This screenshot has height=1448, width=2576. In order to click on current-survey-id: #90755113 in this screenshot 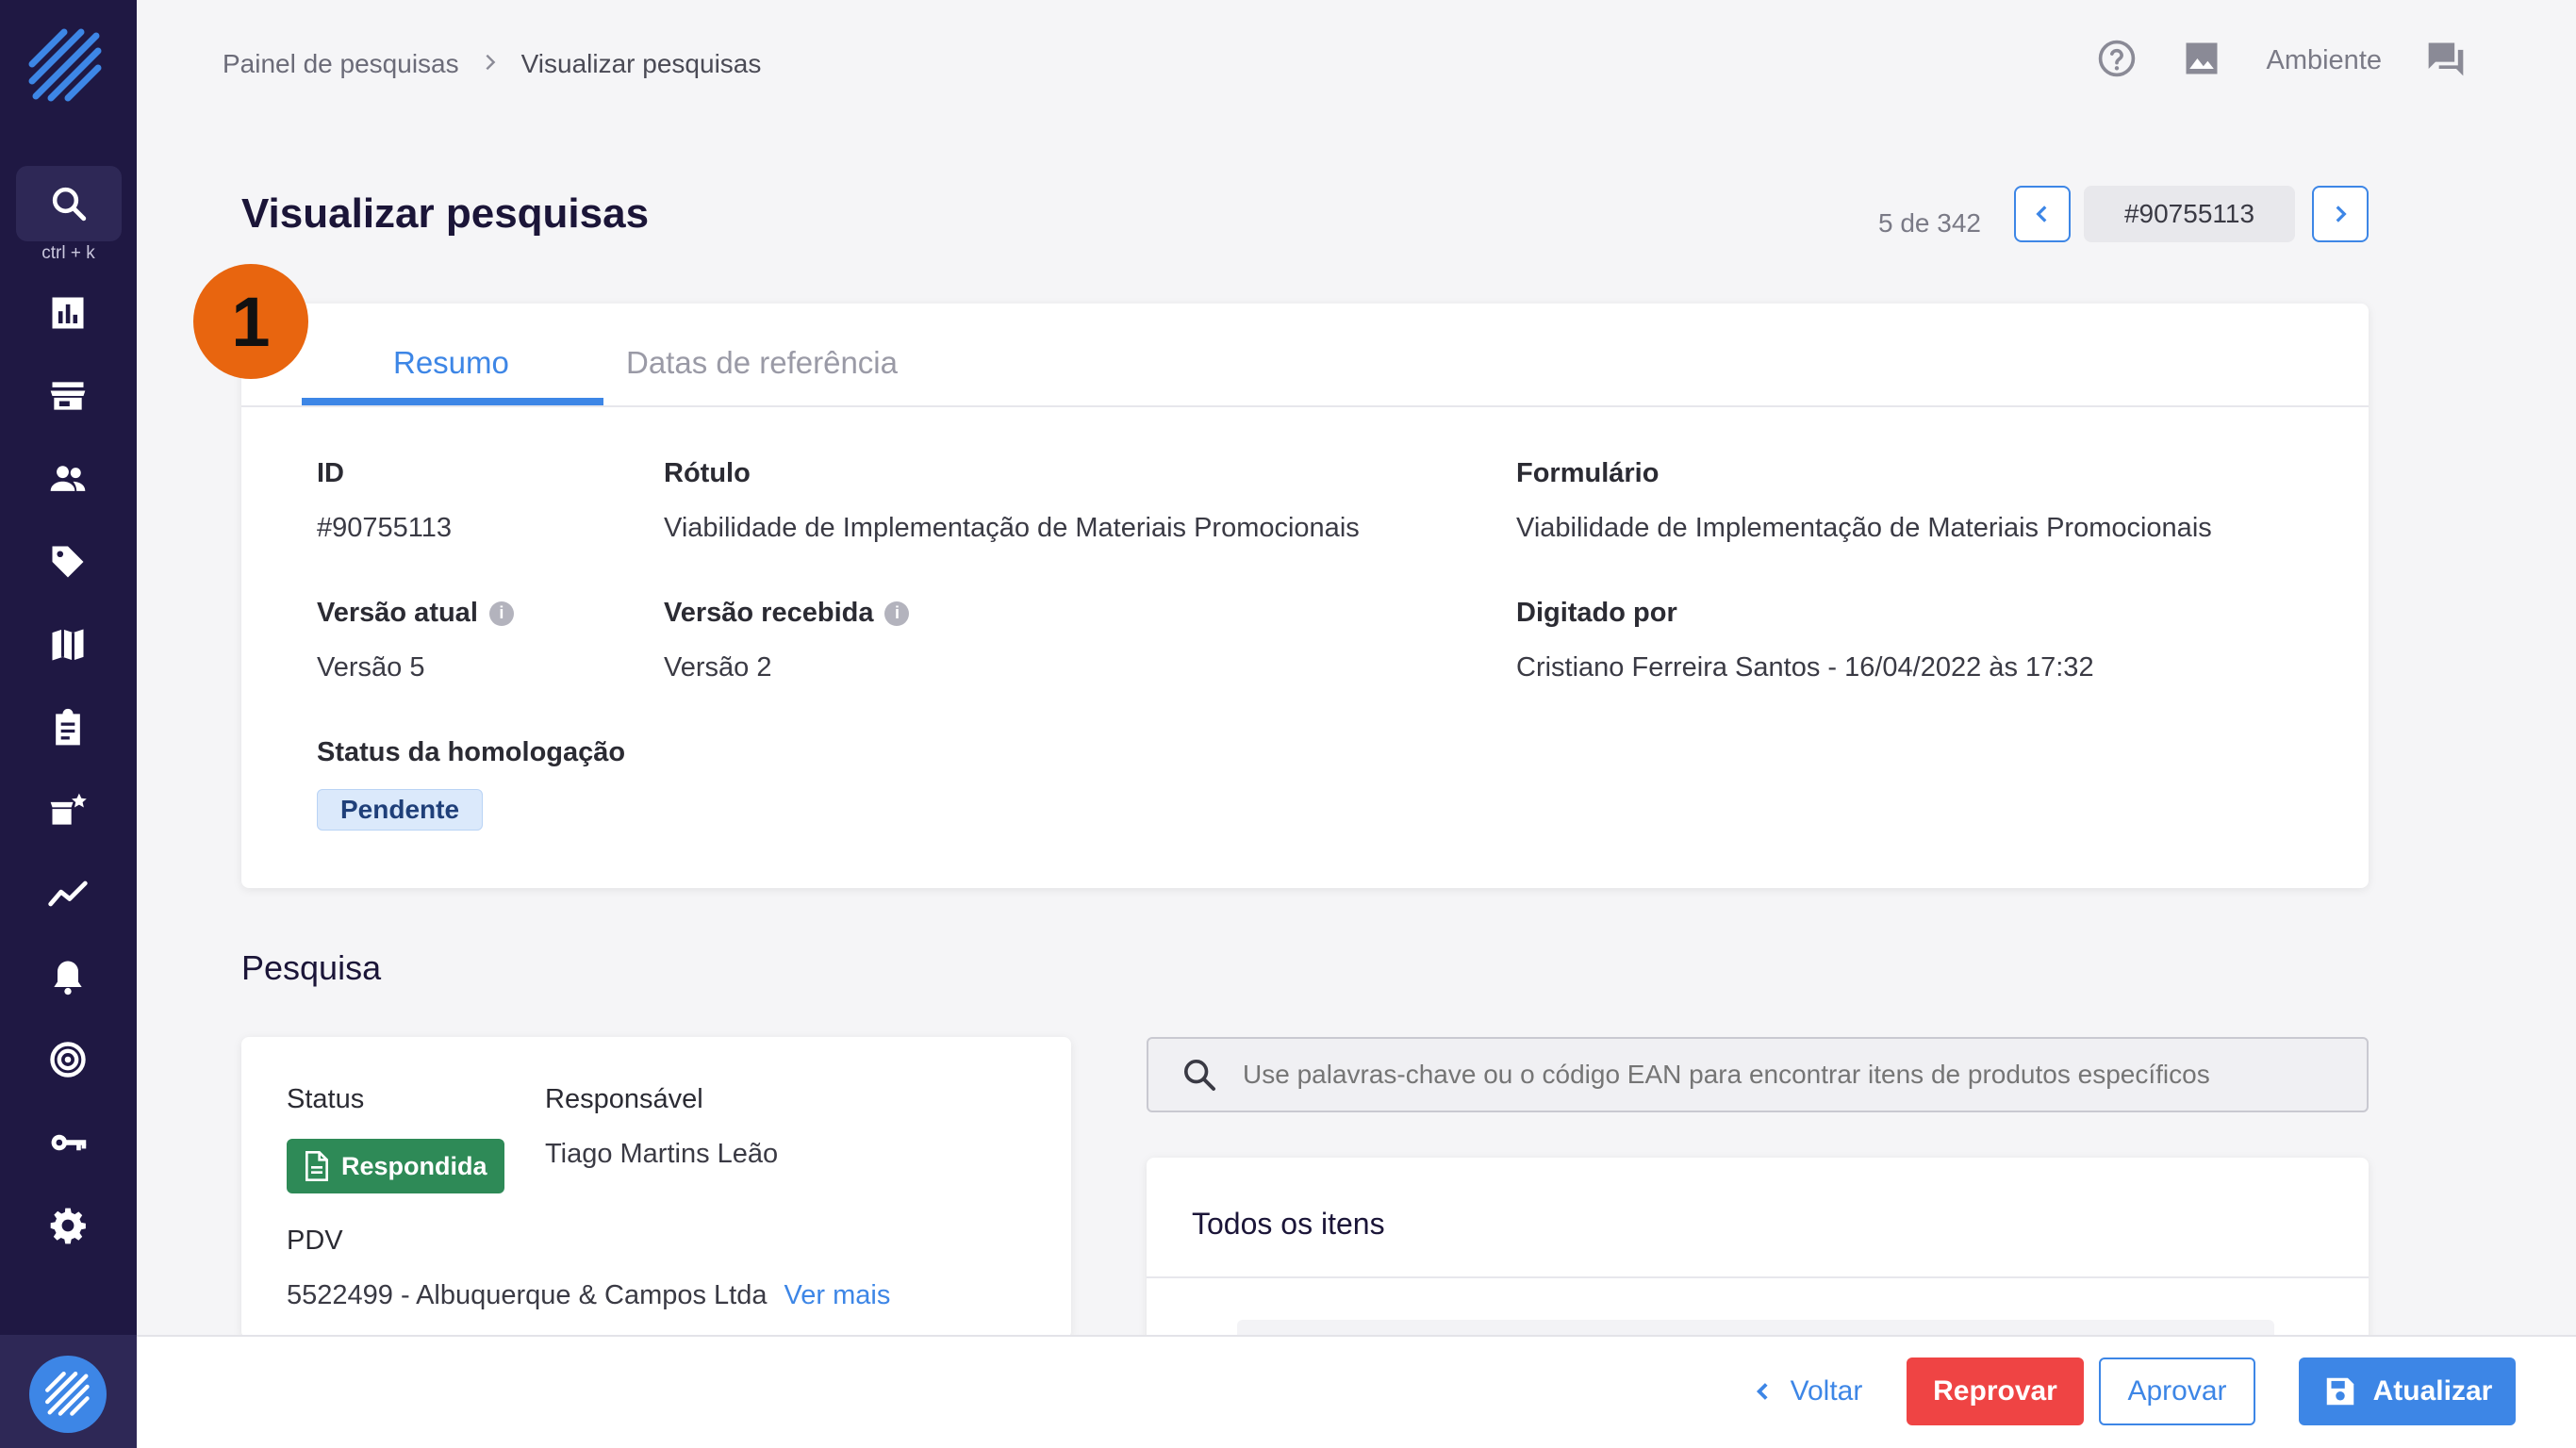, I will do `click(2189, 214)`.